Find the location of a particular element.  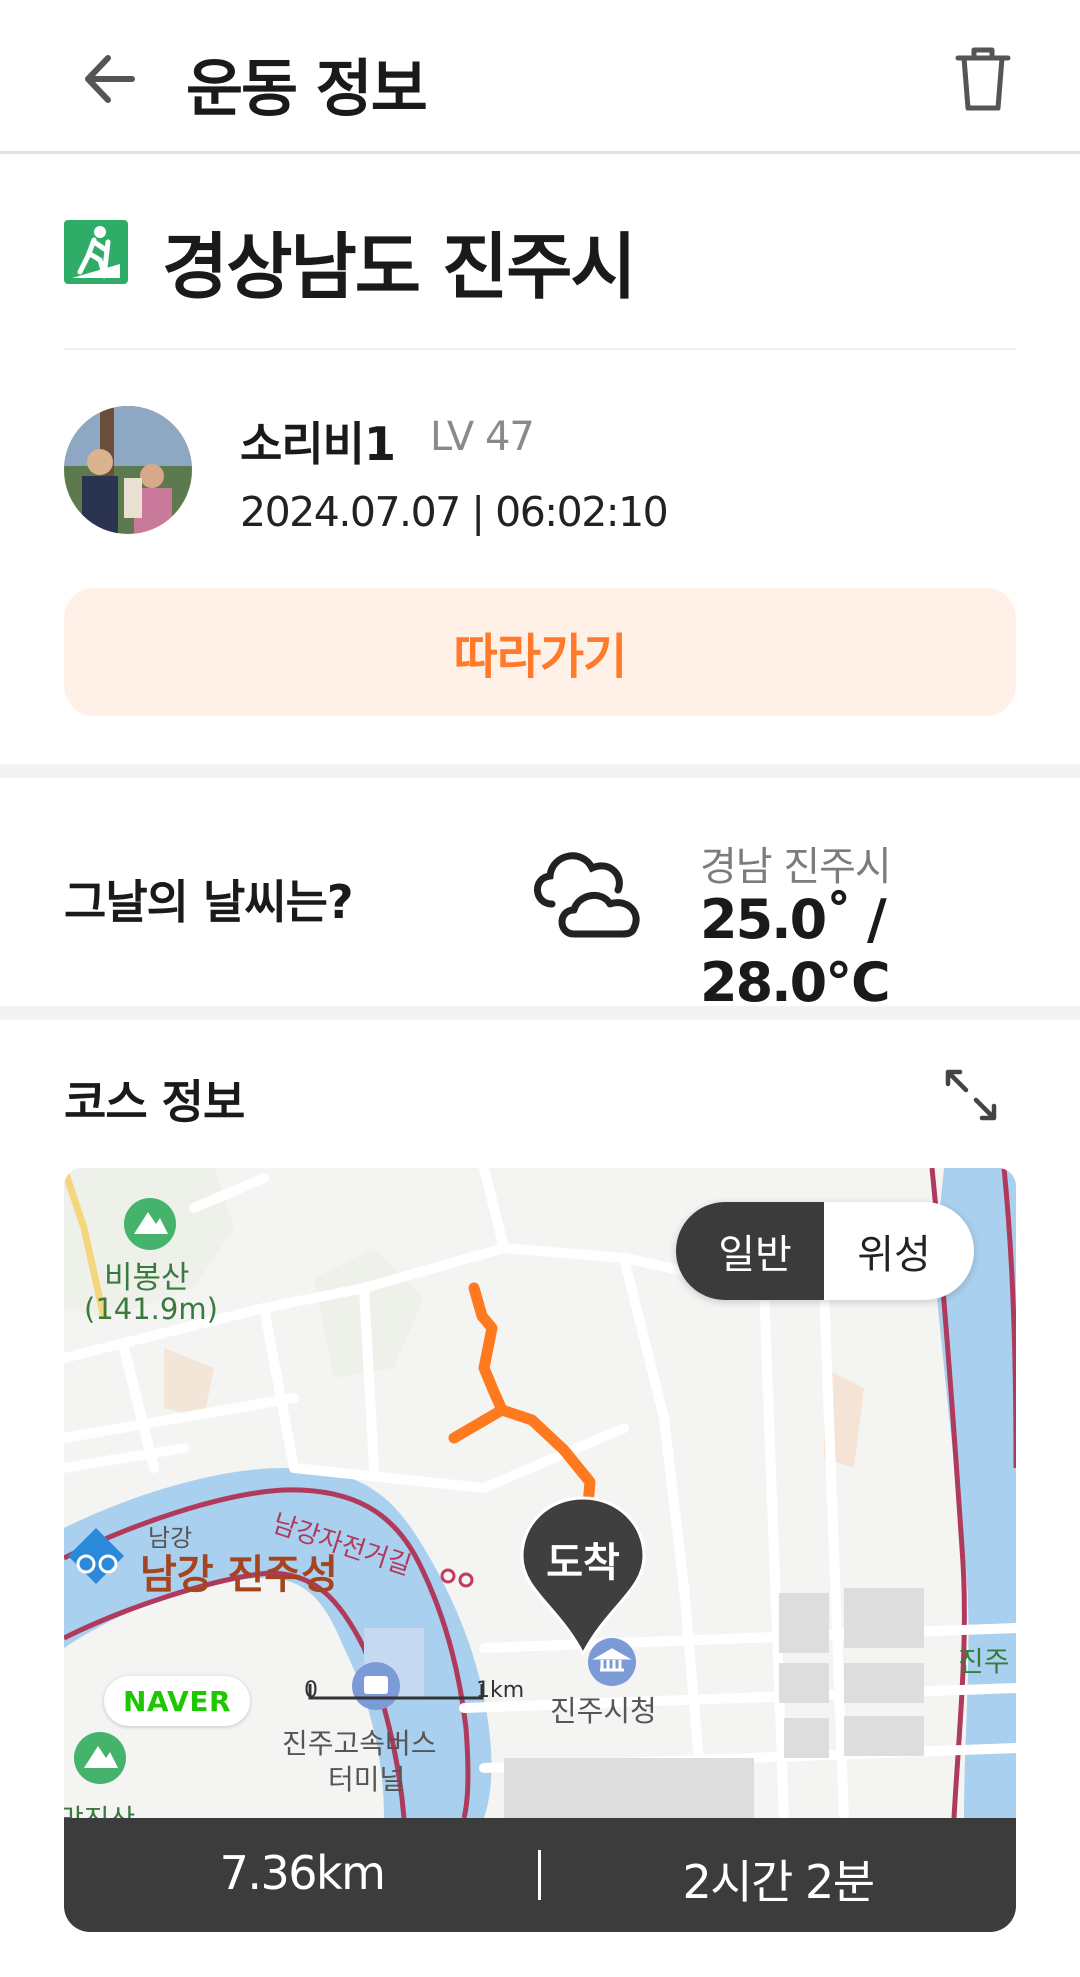

map-label-mountain-height: (141.9m) is located at coordinates (151, 1309).